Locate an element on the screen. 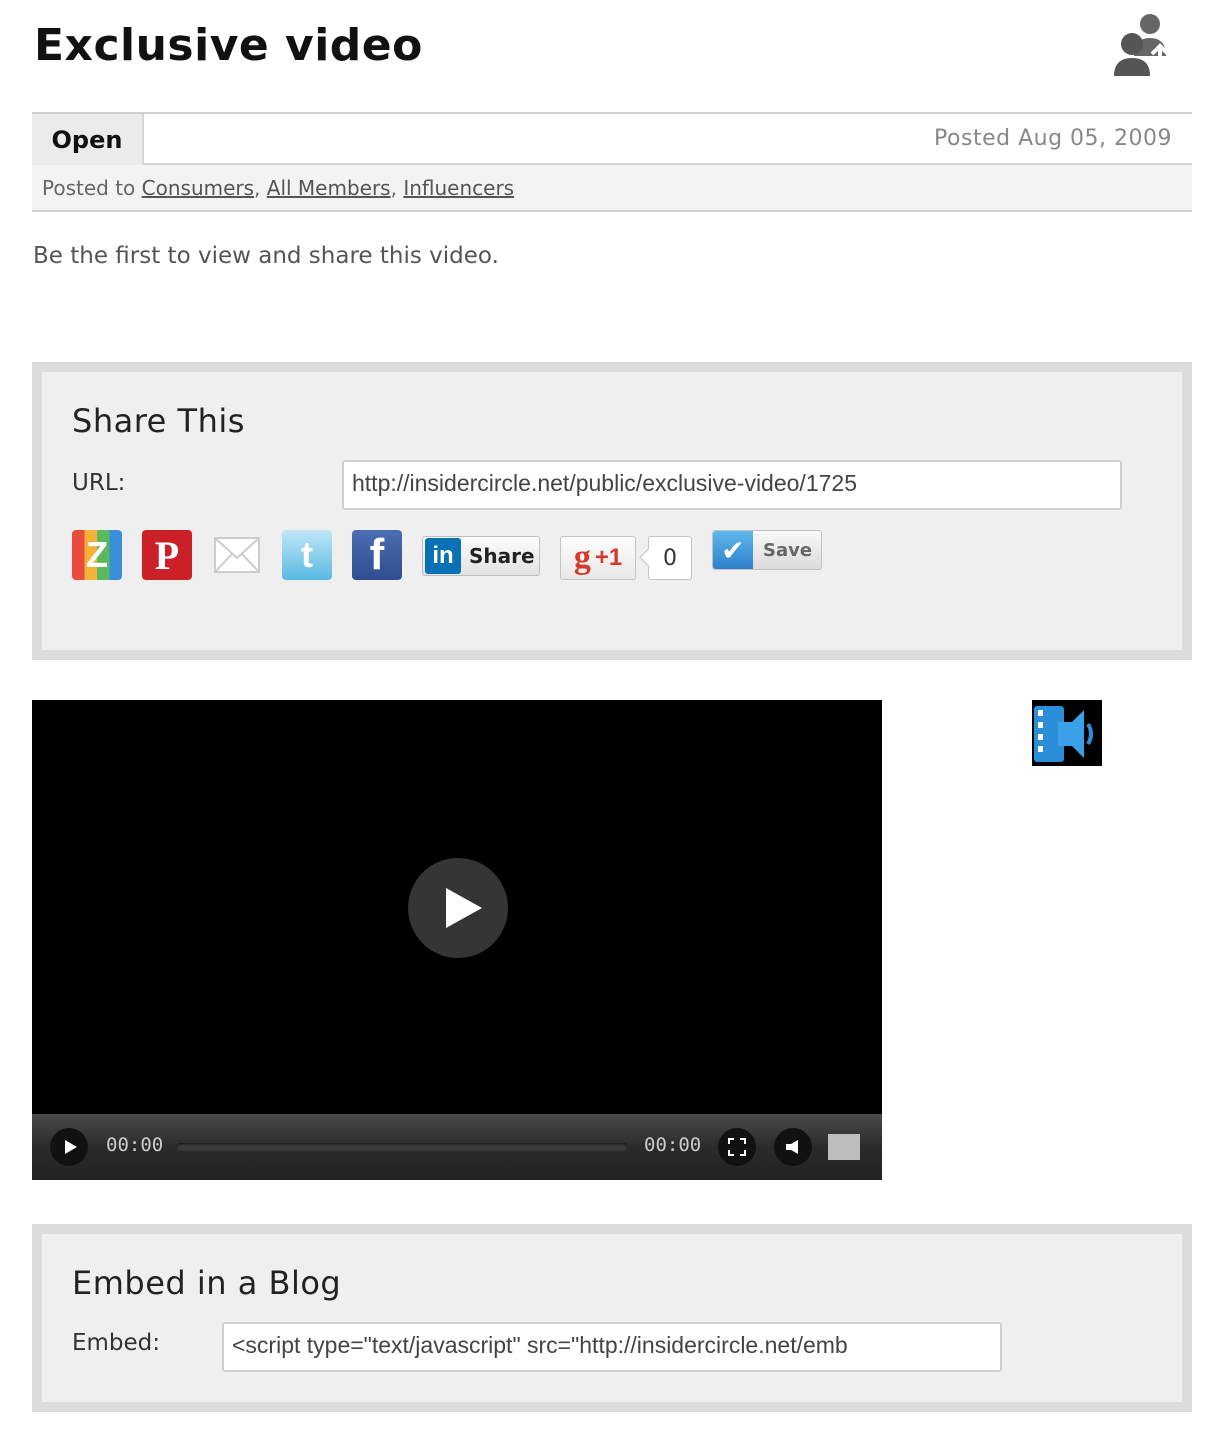  fullscreen-icon is located at coordinates (737, 1147).